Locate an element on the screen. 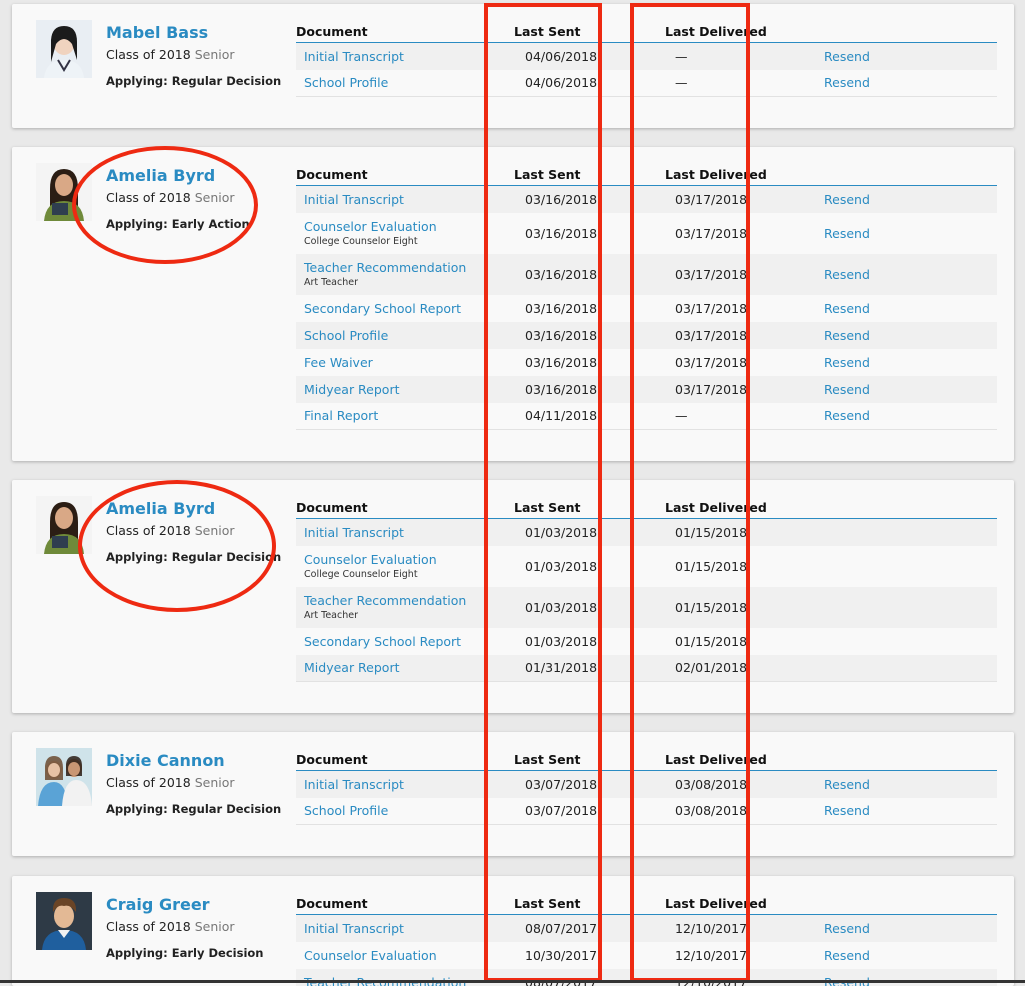 The height and width of the screenshot is (986, 1025). annotation-circle-regular-decision is located at coordinates (177, 546).